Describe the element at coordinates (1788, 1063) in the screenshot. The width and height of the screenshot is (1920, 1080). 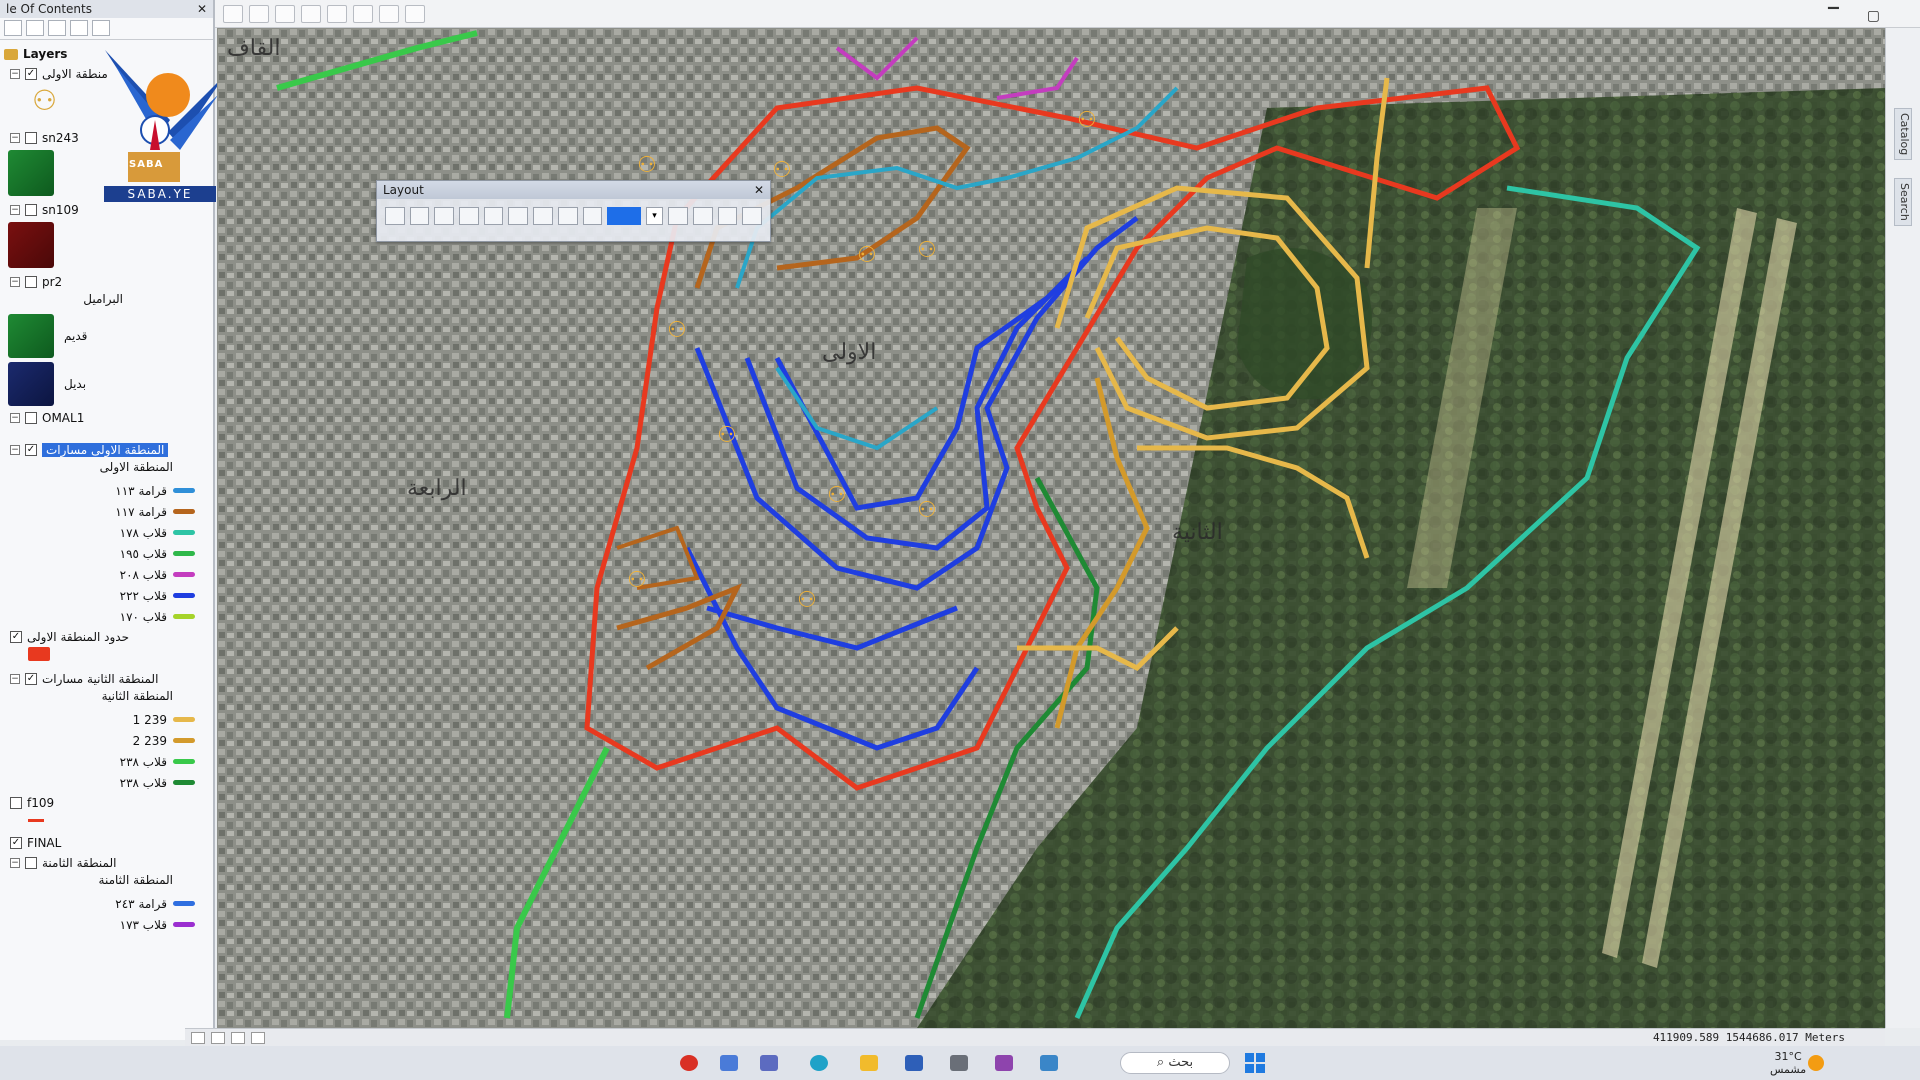
I see `tray-weather: 31°C مشمس` at that location.